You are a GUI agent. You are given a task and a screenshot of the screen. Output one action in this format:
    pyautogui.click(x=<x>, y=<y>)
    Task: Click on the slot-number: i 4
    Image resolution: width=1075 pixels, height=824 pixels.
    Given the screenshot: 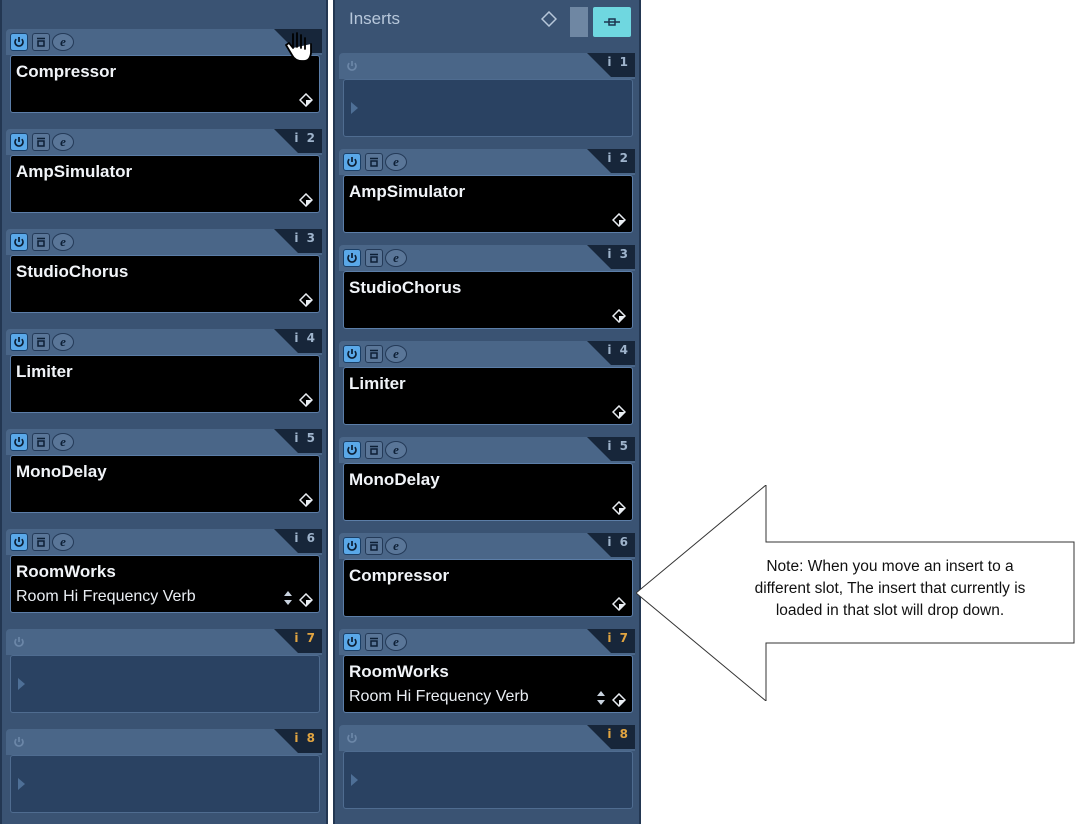 What is the action you would take?
    pyautogui.click(x=618, y=350)
    